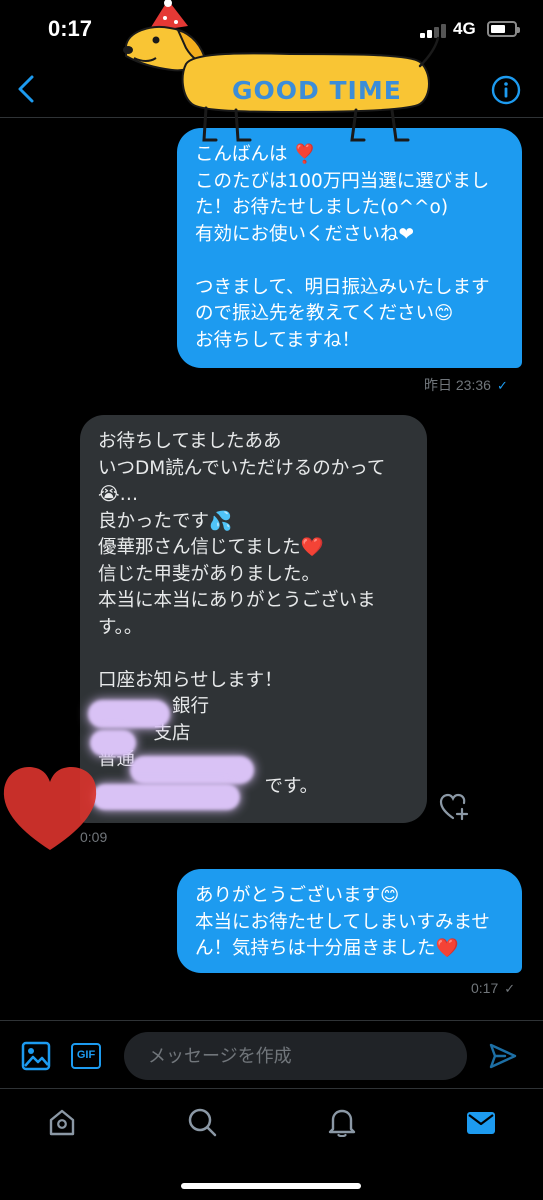  I want to click on send-button, so click(503, 1058).